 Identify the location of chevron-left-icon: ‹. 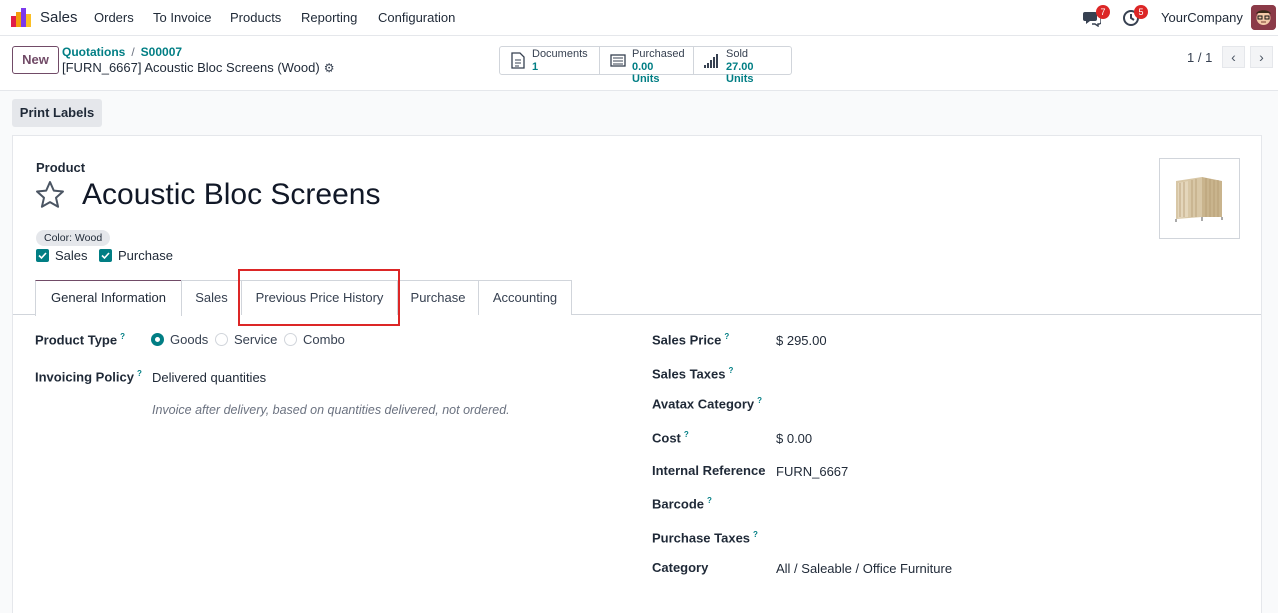
(1233, 57).